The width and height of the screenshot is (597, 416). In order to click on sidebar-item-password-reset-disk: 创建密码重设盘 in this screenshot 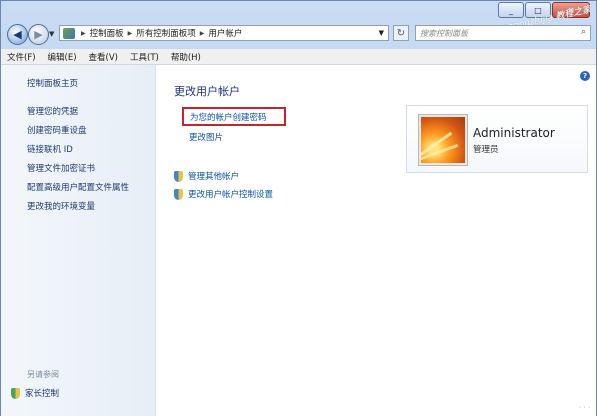, I will do `click(57, 130)`.